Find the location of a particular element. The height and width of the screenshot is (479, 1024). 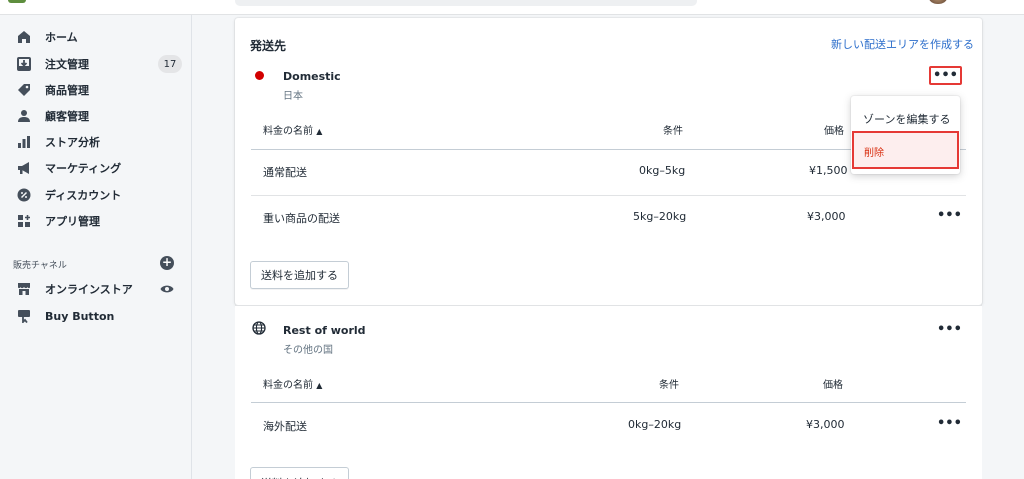

sidebar-item-label: アプリ管理 is located at coordinates (72, 221).